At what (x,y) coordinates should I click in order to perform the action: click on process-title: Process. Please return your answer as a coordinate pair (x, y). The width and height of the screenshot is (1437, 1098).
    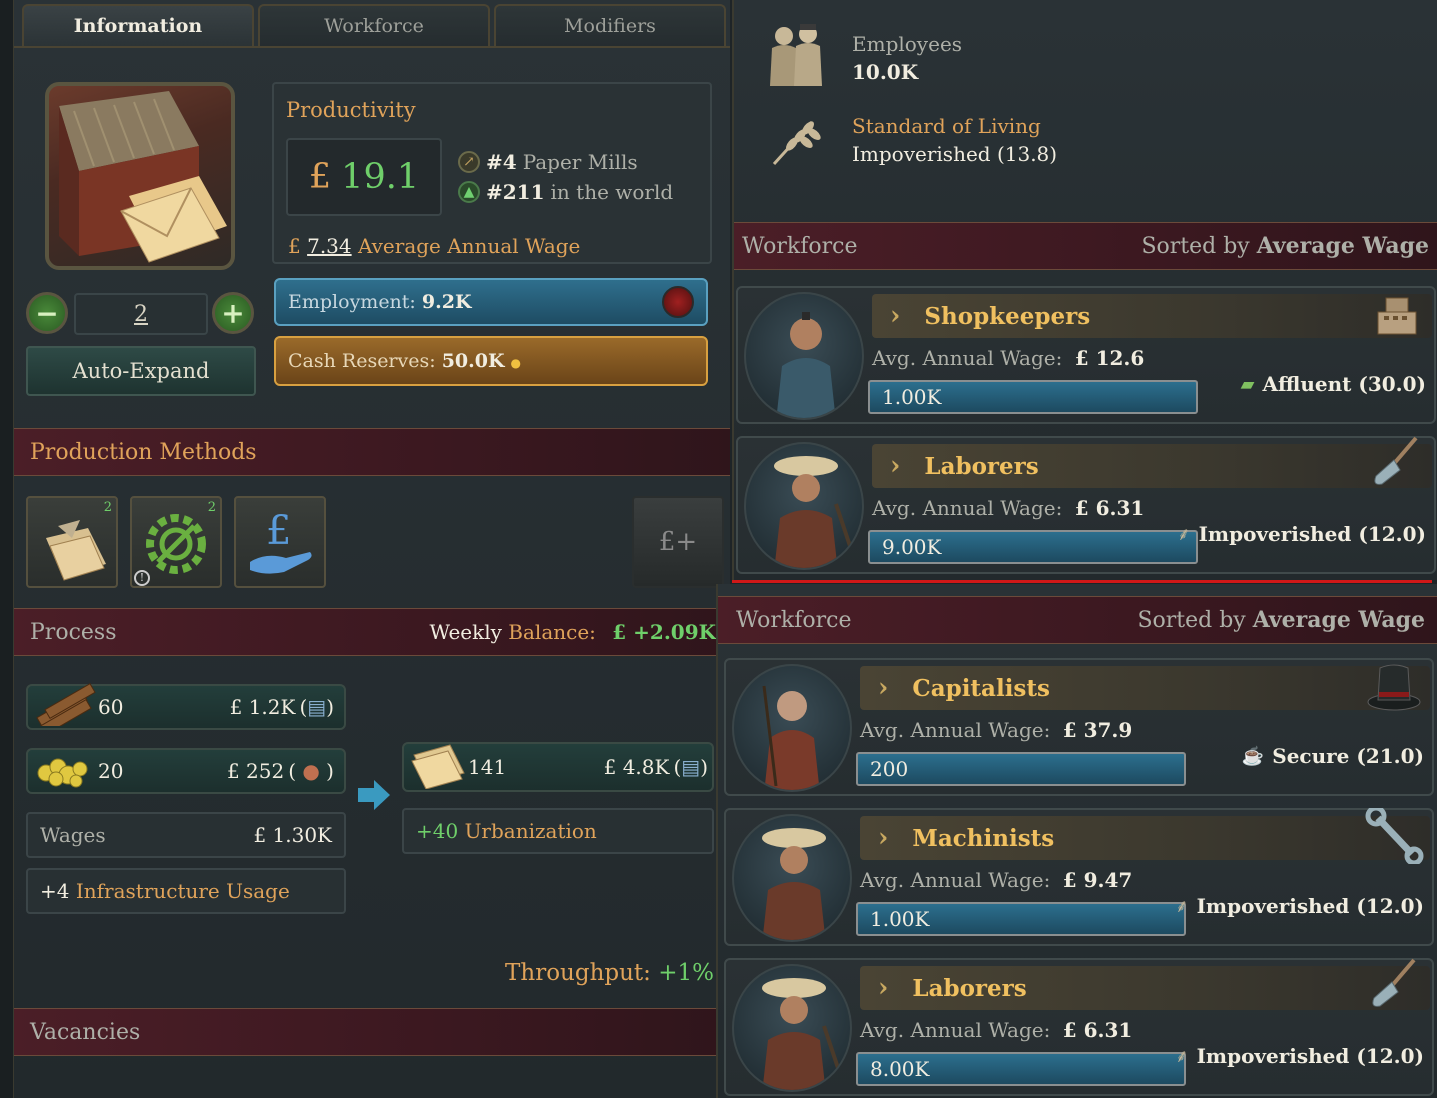
    Looking at the image, I should click on (73, 632).